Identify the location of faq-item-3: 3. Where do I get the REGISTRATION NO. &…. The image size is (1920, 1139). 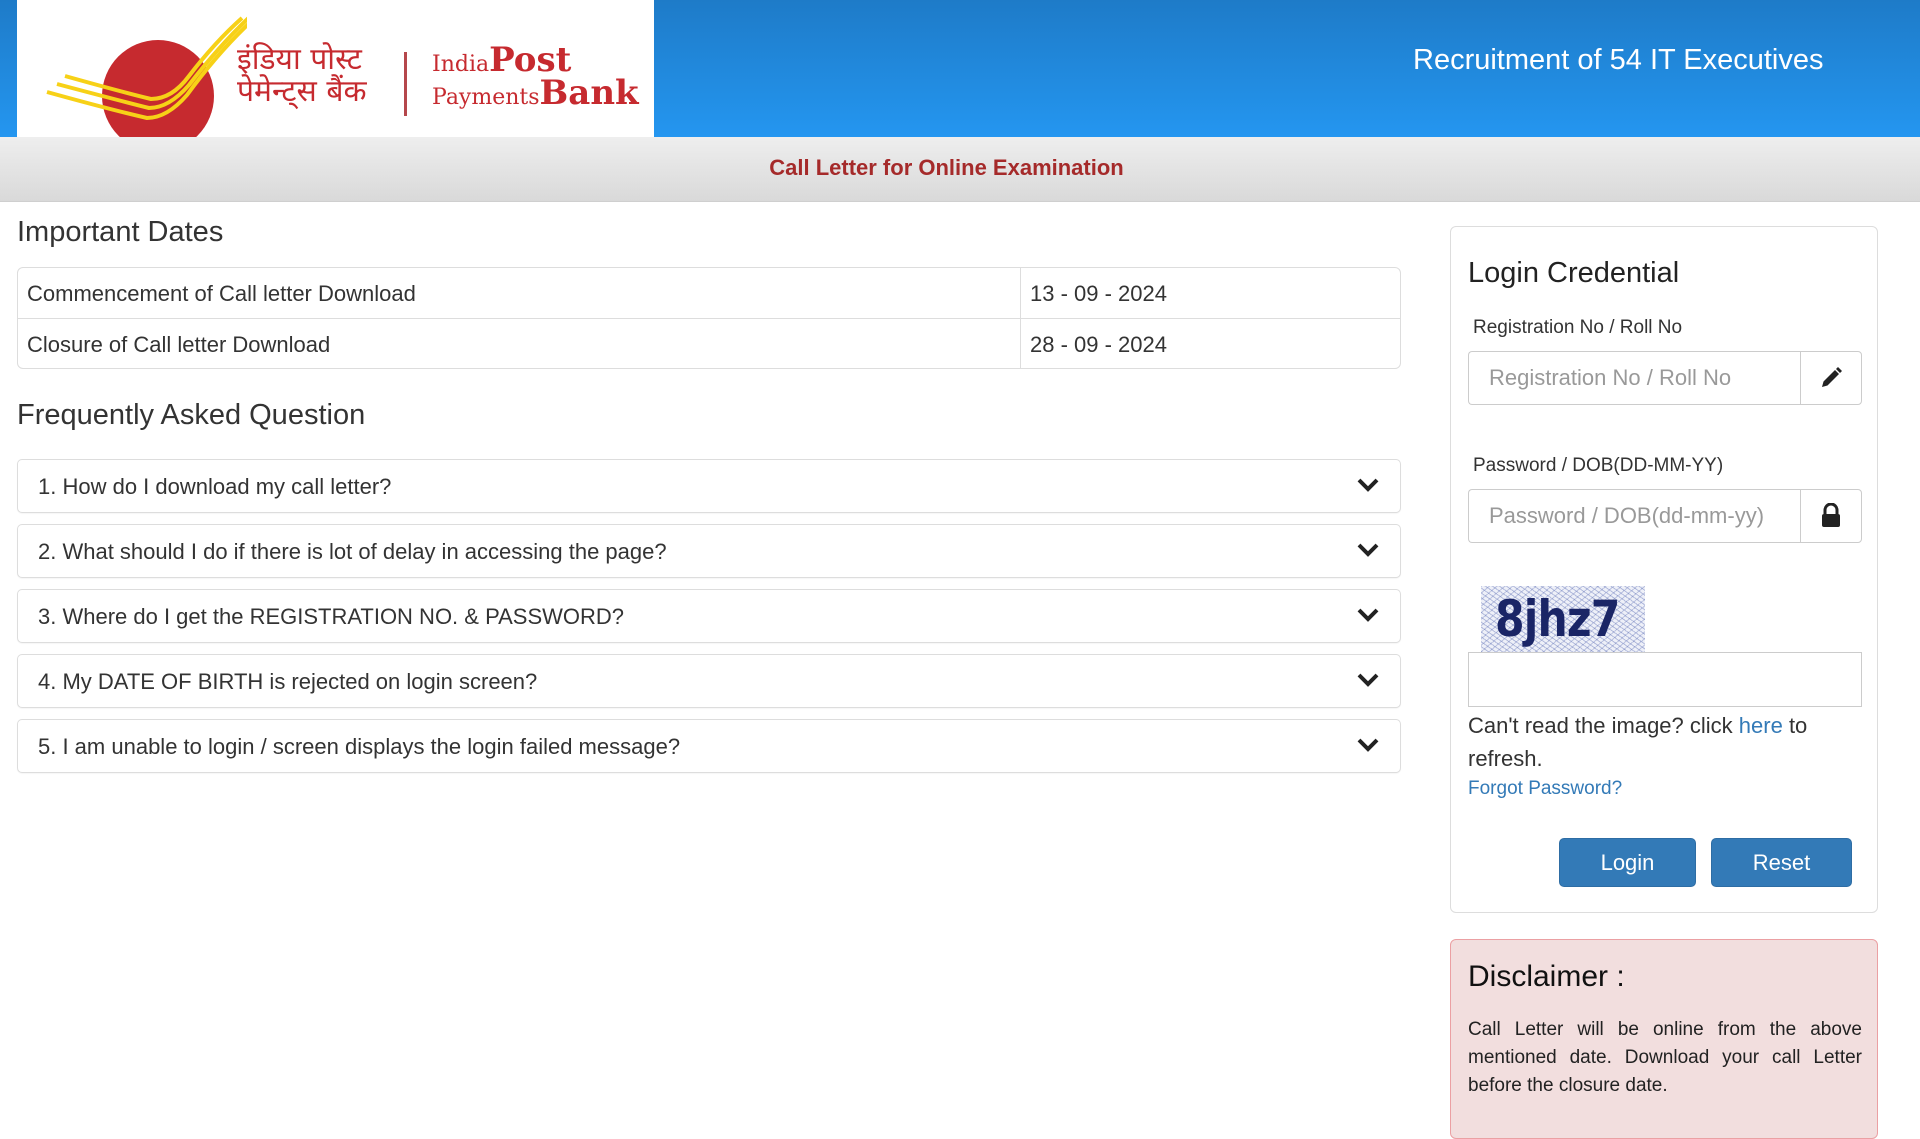
(709, 616).